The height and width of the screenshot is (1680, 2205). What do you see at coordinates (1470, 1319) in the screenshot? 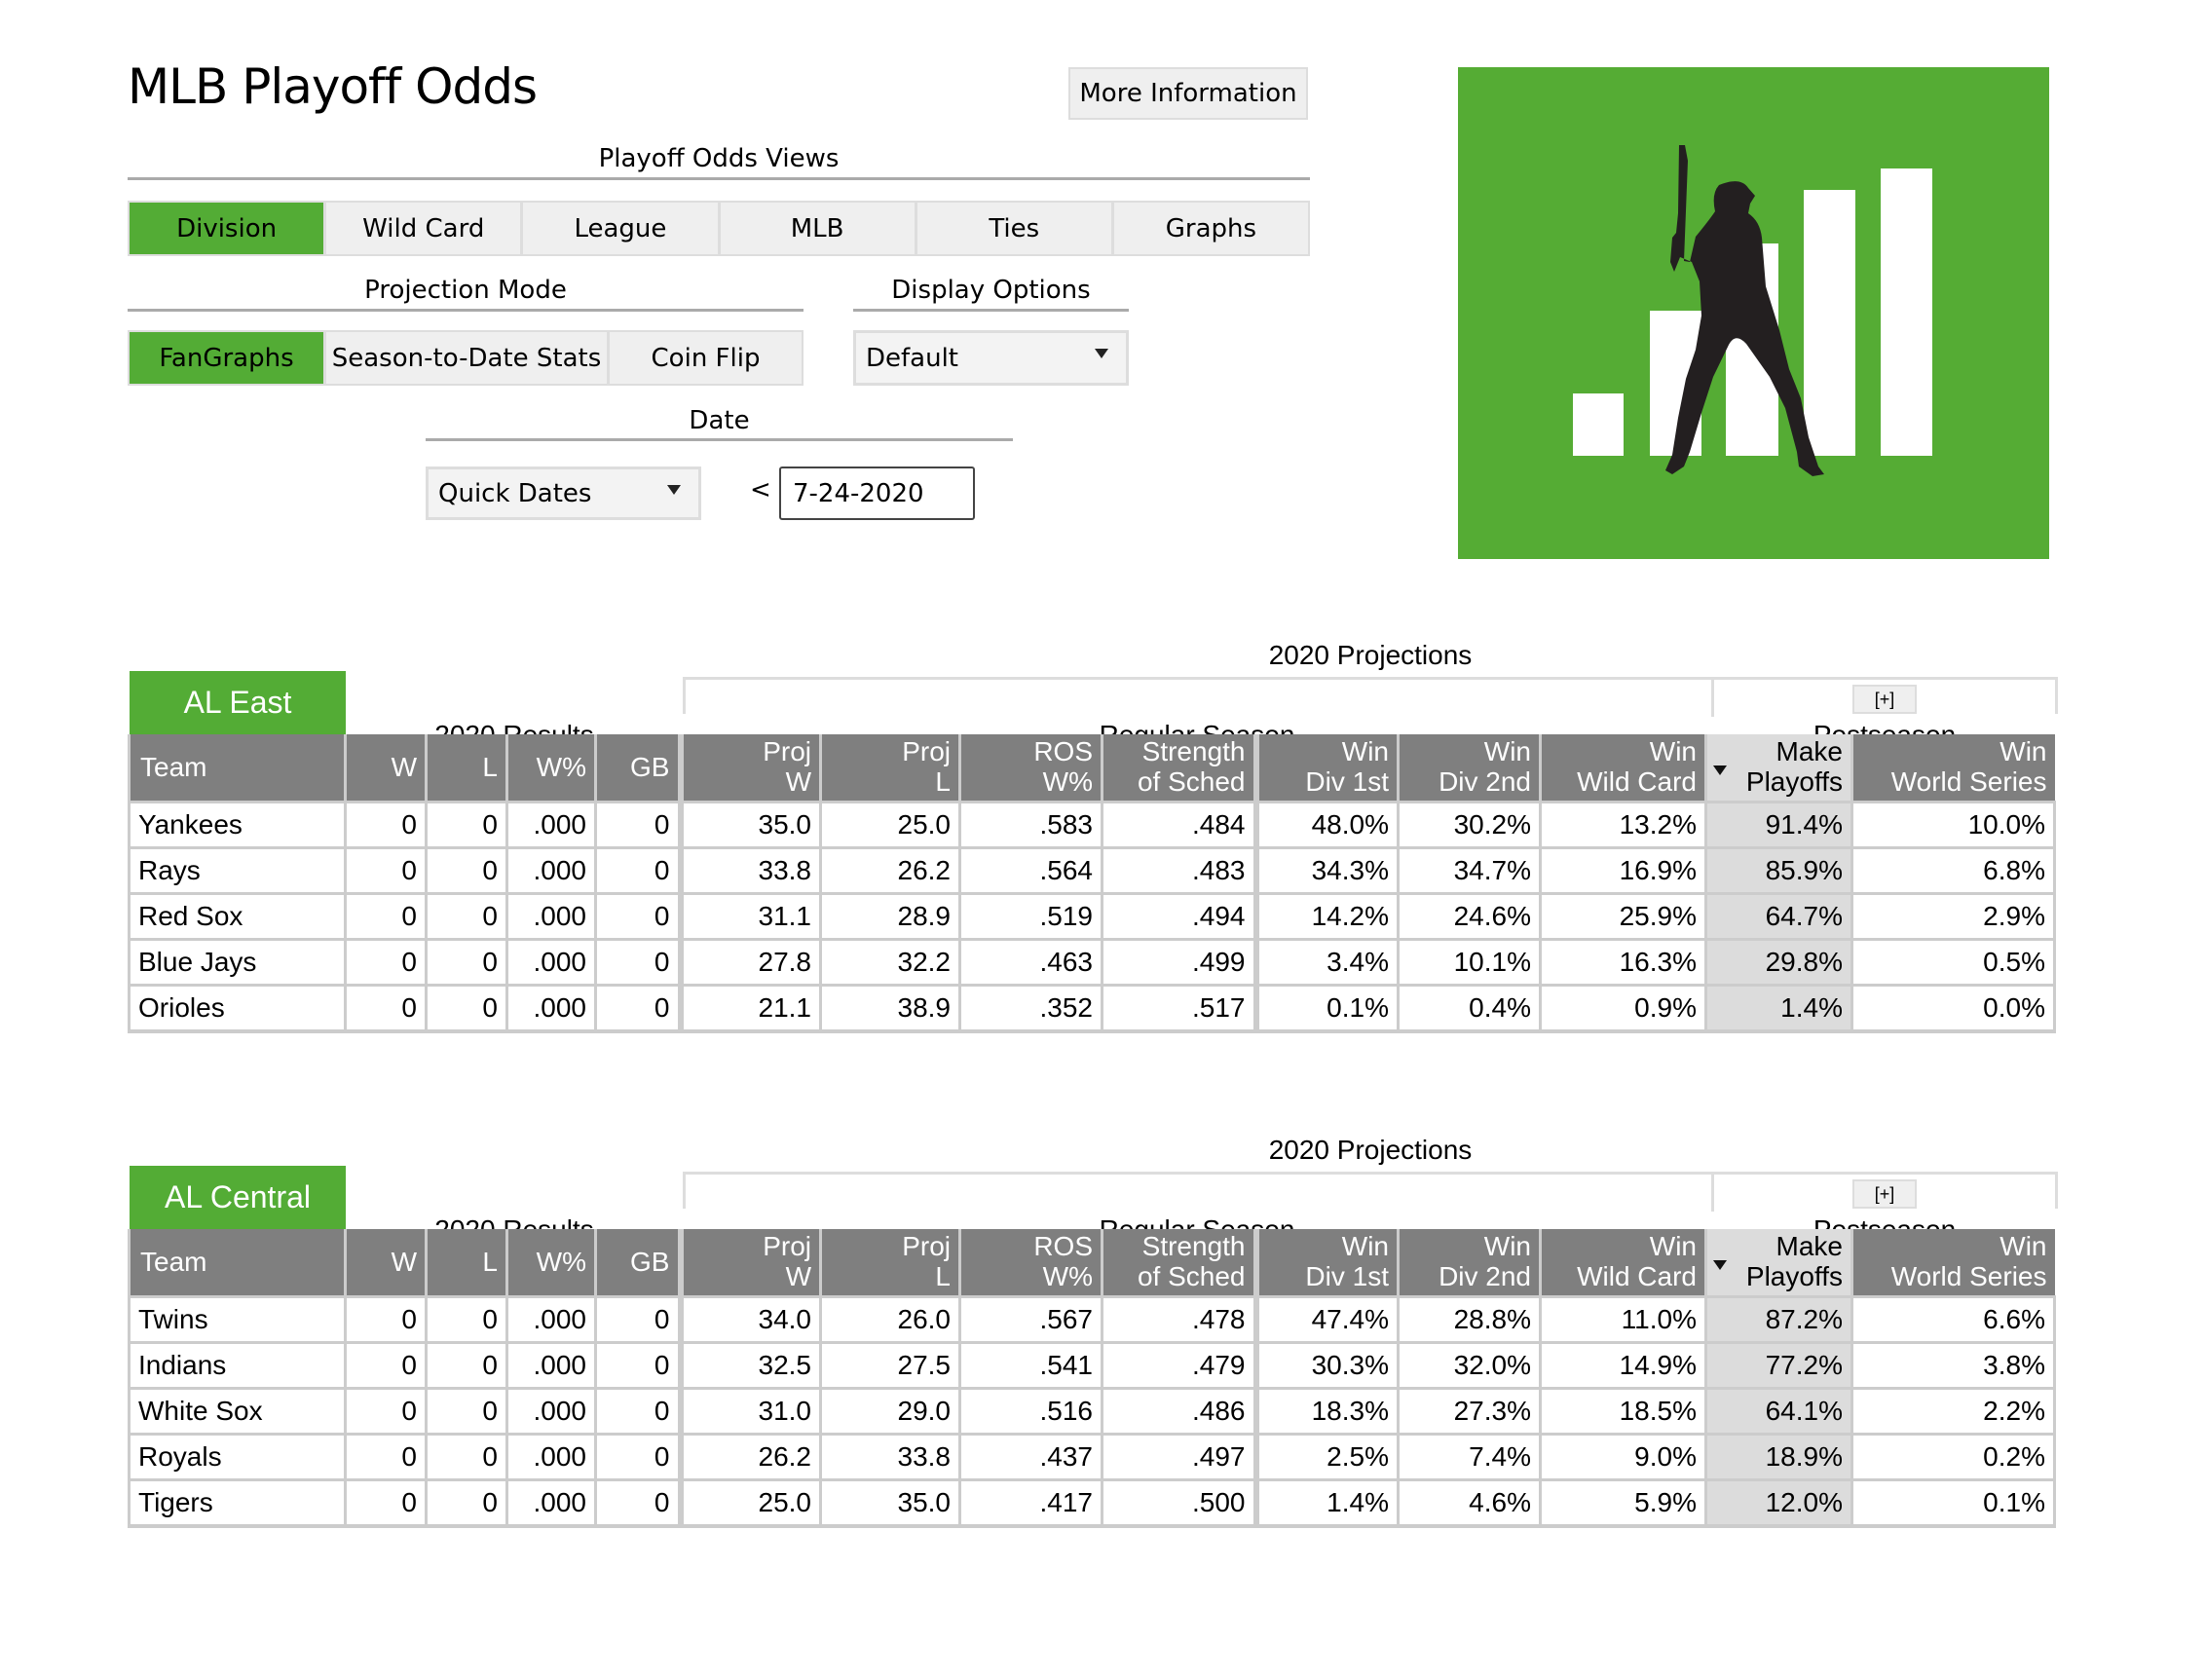
I see `cell-win-div-2nd: 28.8%` at bounding box center [1470, 1319].